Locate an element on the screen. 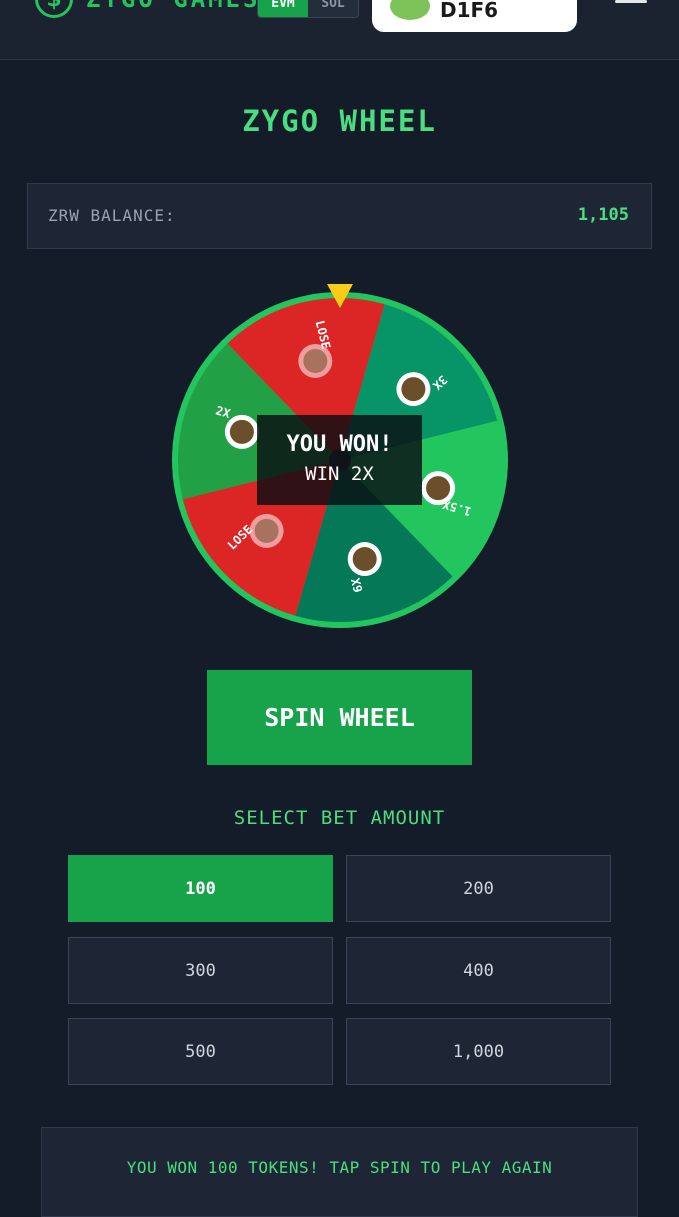 This screenshot has width=679, height=1217. bet-option-1000: 1,000 is located at coordinates (478, 1051).